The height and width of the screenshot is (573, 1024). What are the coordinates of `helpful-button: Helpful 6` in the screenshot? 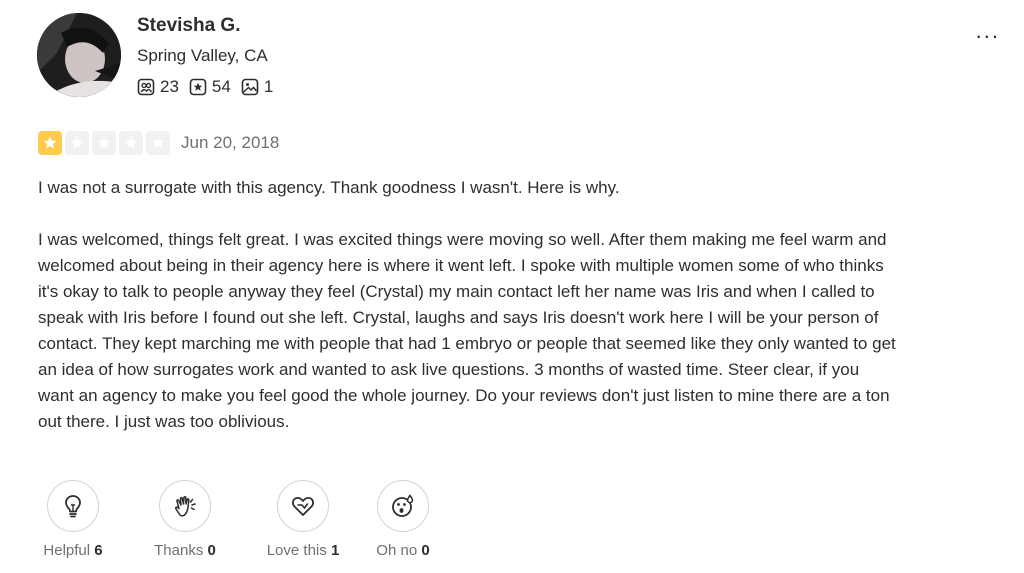 It's located at (73, 519).